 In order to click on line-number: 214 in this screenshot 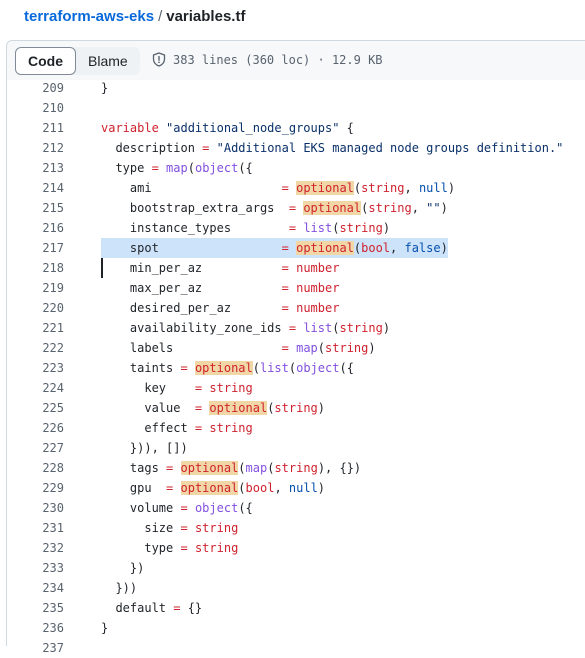, I will do `click(35, 188)`.